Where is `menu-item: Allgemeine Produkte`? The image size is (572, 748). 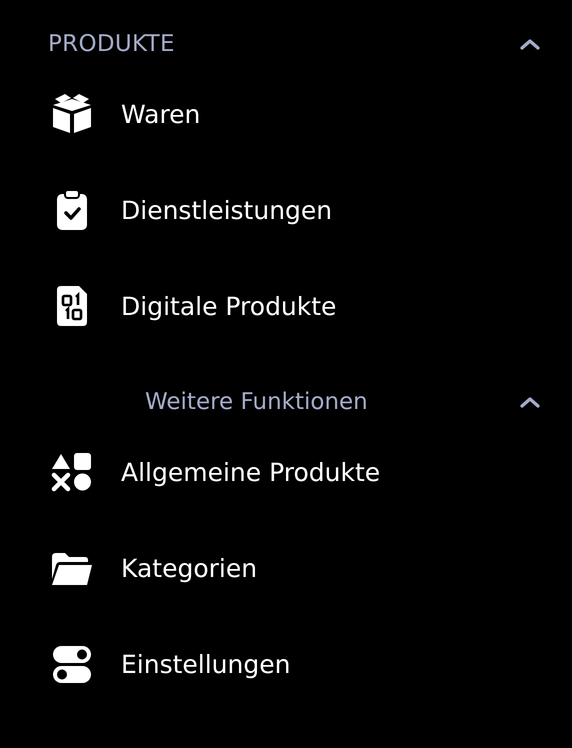
menu-item: Allgemeine Produkte is located at coordinates (250, 472).